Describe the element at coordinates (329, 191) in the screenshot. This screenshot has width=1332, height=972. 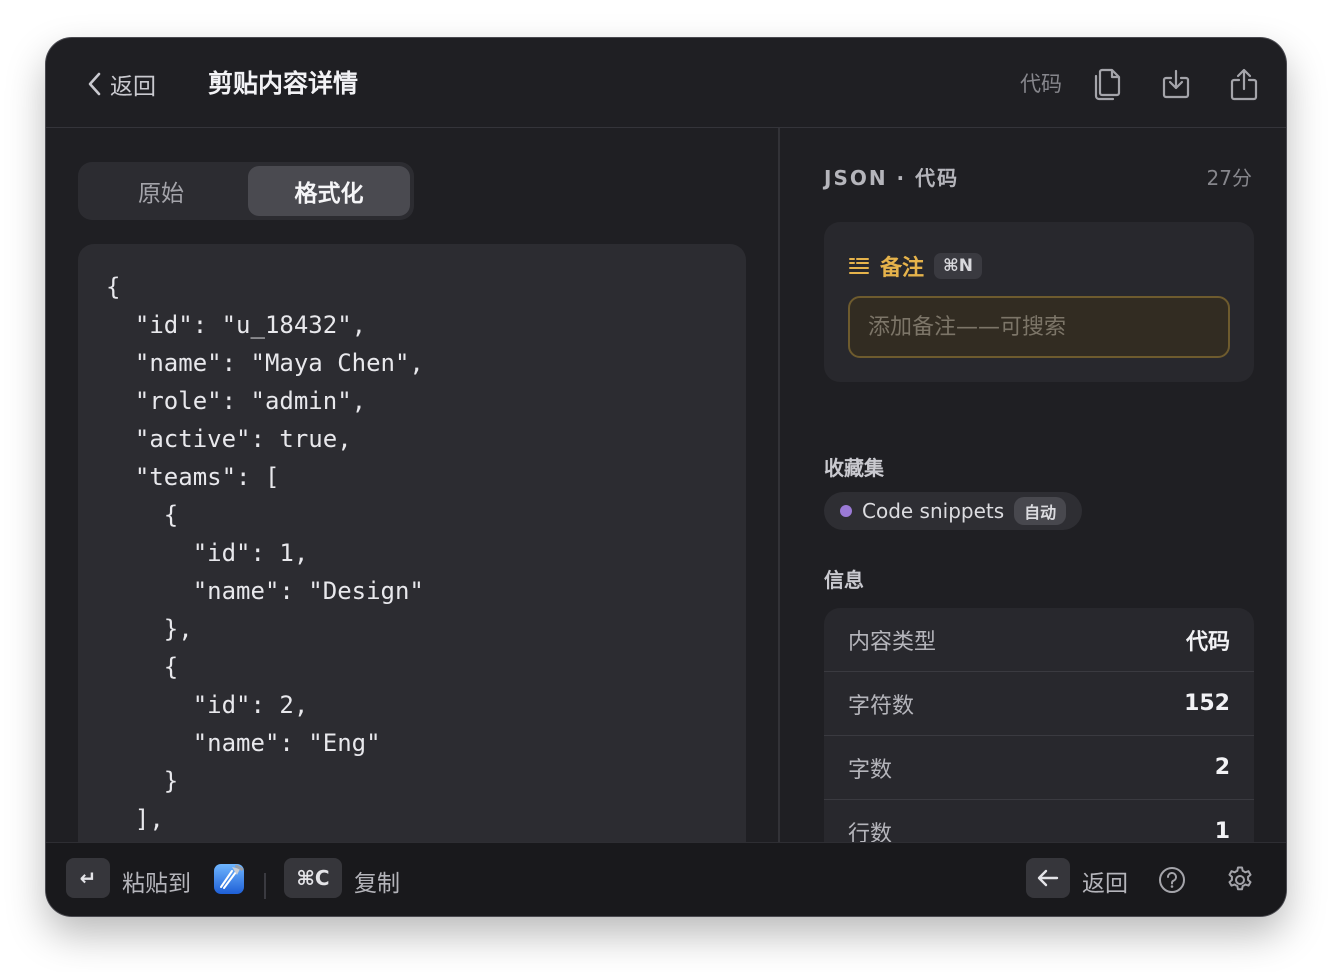
I see `tab-formatted: 格式化` at that location.